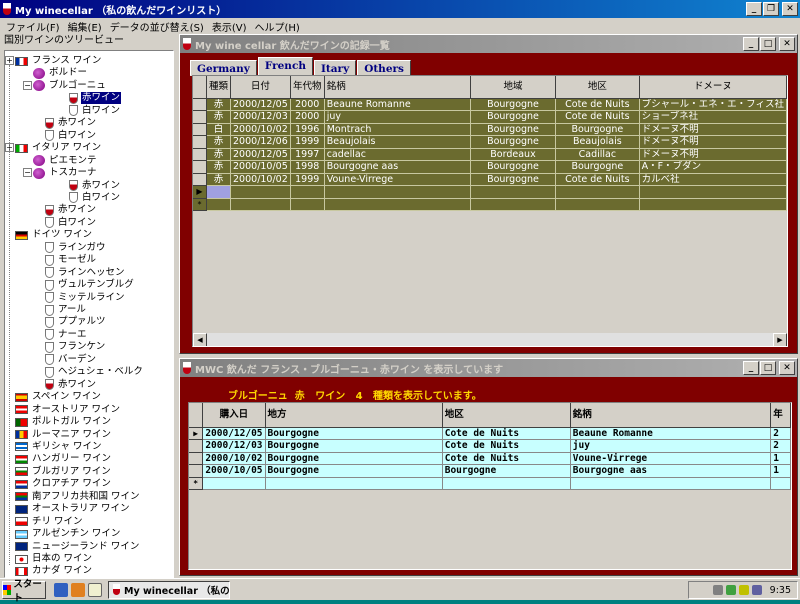 The image size is (800, 604). Describe the element at coordinates (66, 310) in the screenshot. I see `tree-node: アール` at that location.